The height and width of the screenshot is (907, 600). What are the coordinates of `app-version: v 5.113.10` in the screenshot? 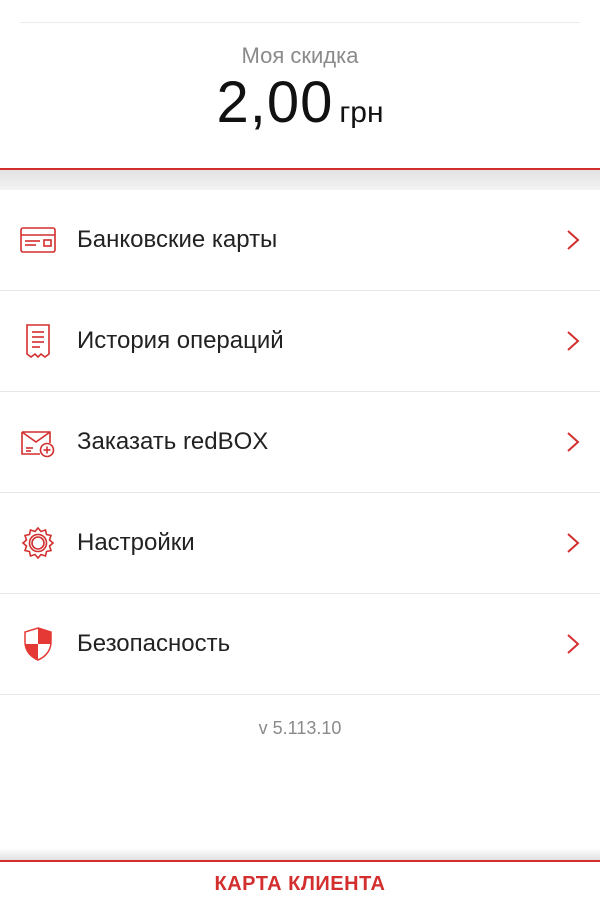 It's located at (300, 728).